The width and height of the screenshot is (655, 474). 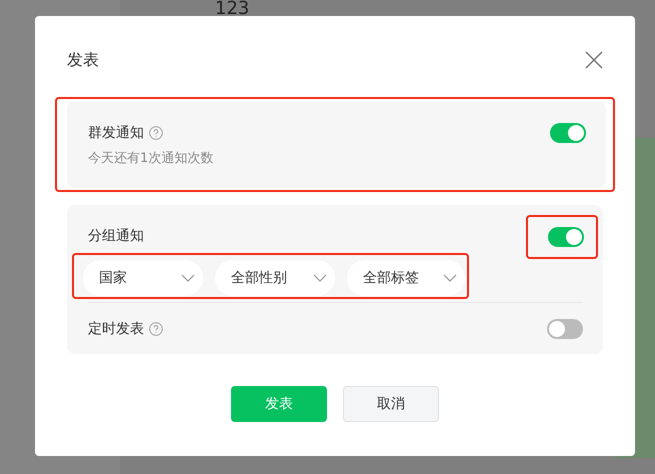 What do you see at coordinates (83, 60) in the screenshot?
I see `dialog-title: 发表` at bounding box center [83, 60].